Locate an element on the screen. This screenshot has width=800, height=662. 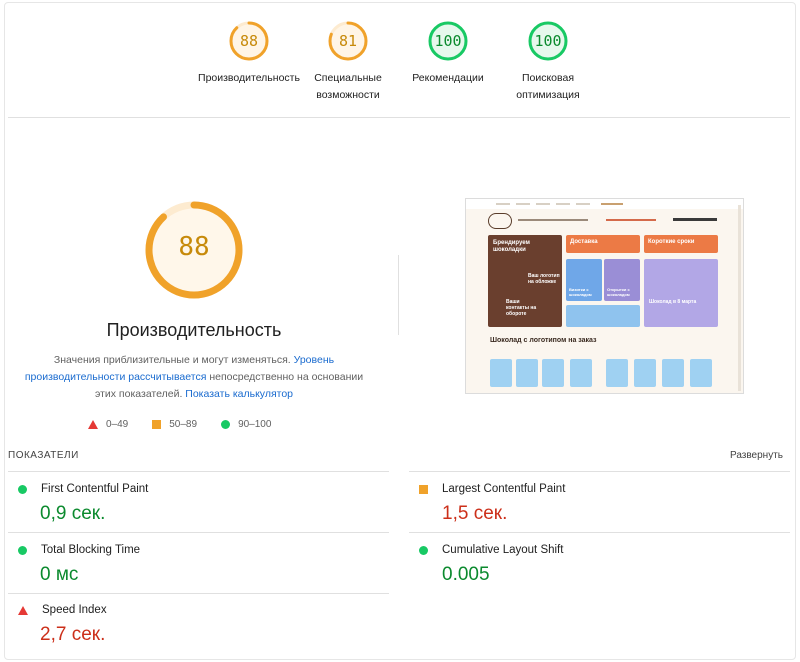
metrics-header: ПОКАЗАТЕЛИ is located at coordinates (43, 455).